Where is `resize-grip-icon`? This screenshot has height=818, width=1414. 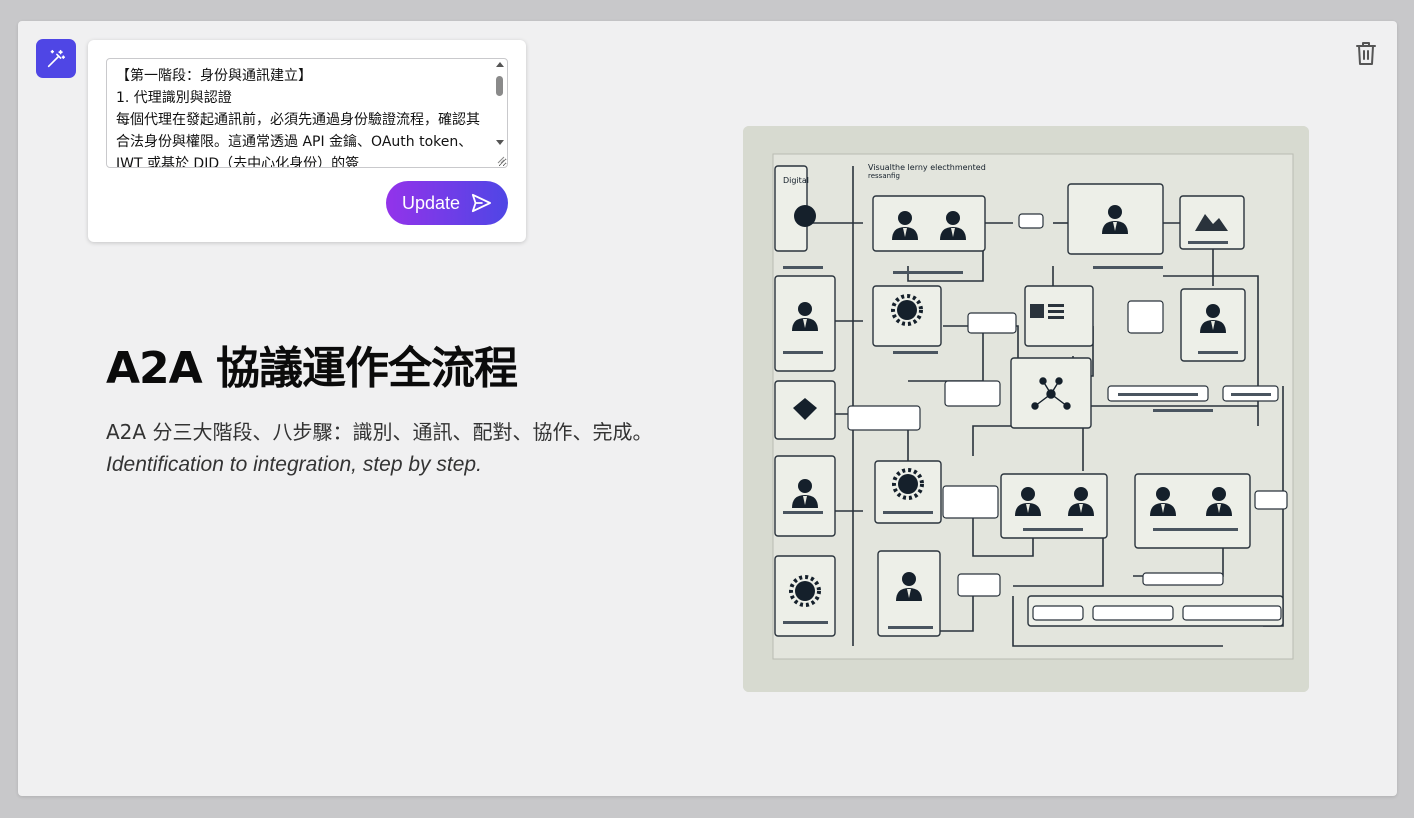
resize-grip-icon is located at coordinates (500, 159).